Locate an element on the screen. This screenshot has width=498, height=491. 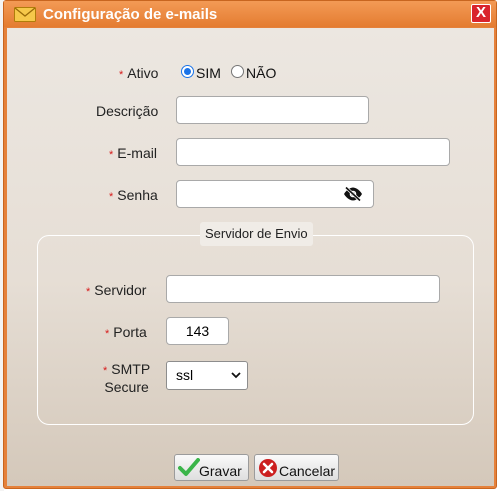
cancel-x-icon is located at coordinates (268, 468).